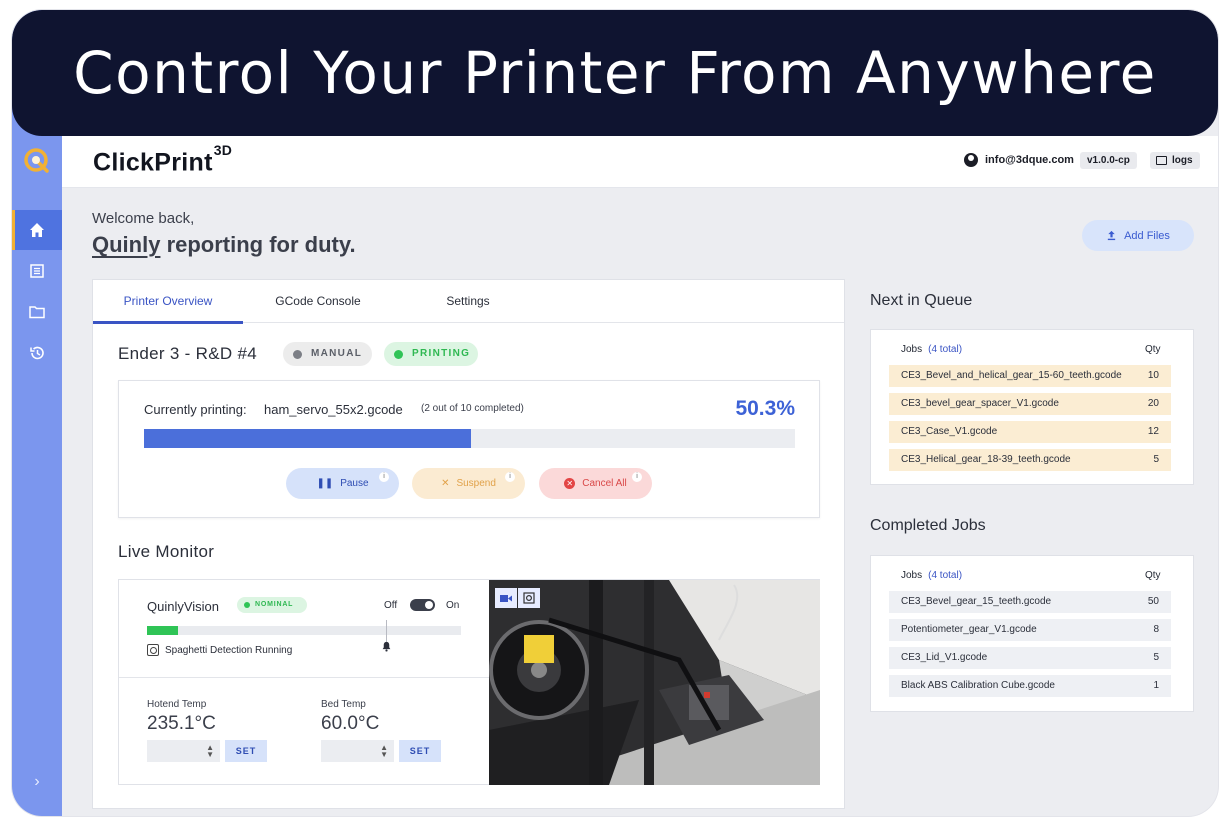  I want to click on bed-temp-input: ▲ ▼, so click(357, 751).